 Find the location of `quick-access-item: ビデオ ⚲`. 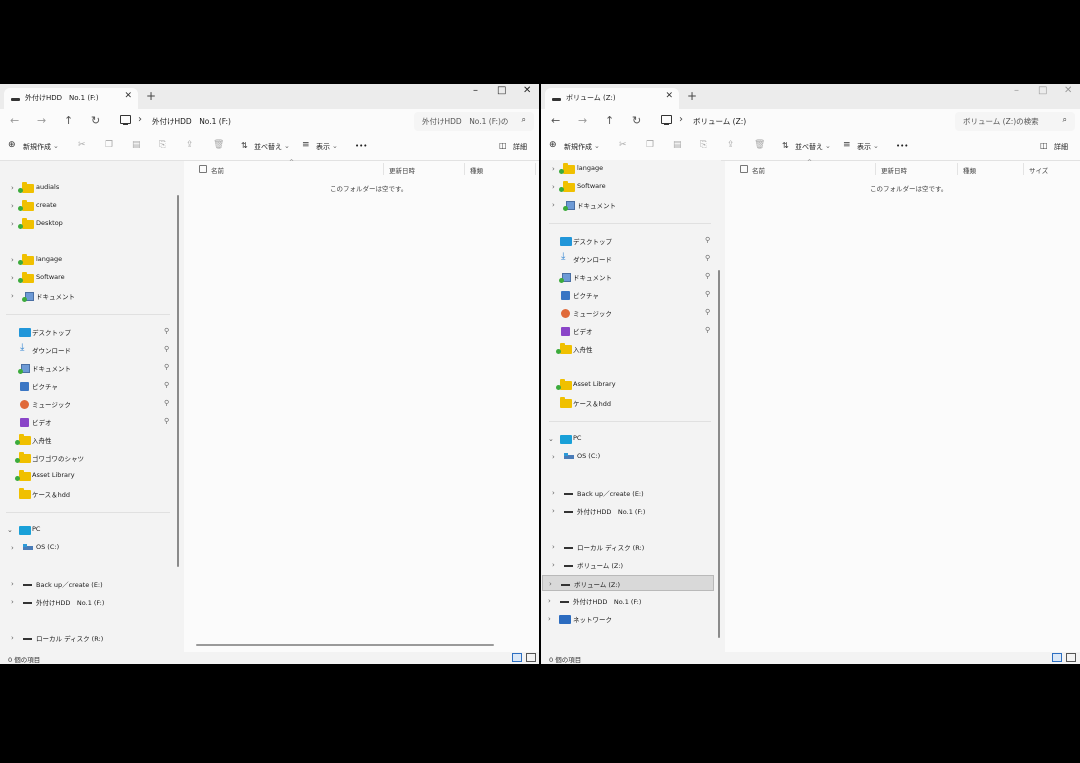

quick-access-item: ビデオ ⚲ is located at coordinates (631, 331).